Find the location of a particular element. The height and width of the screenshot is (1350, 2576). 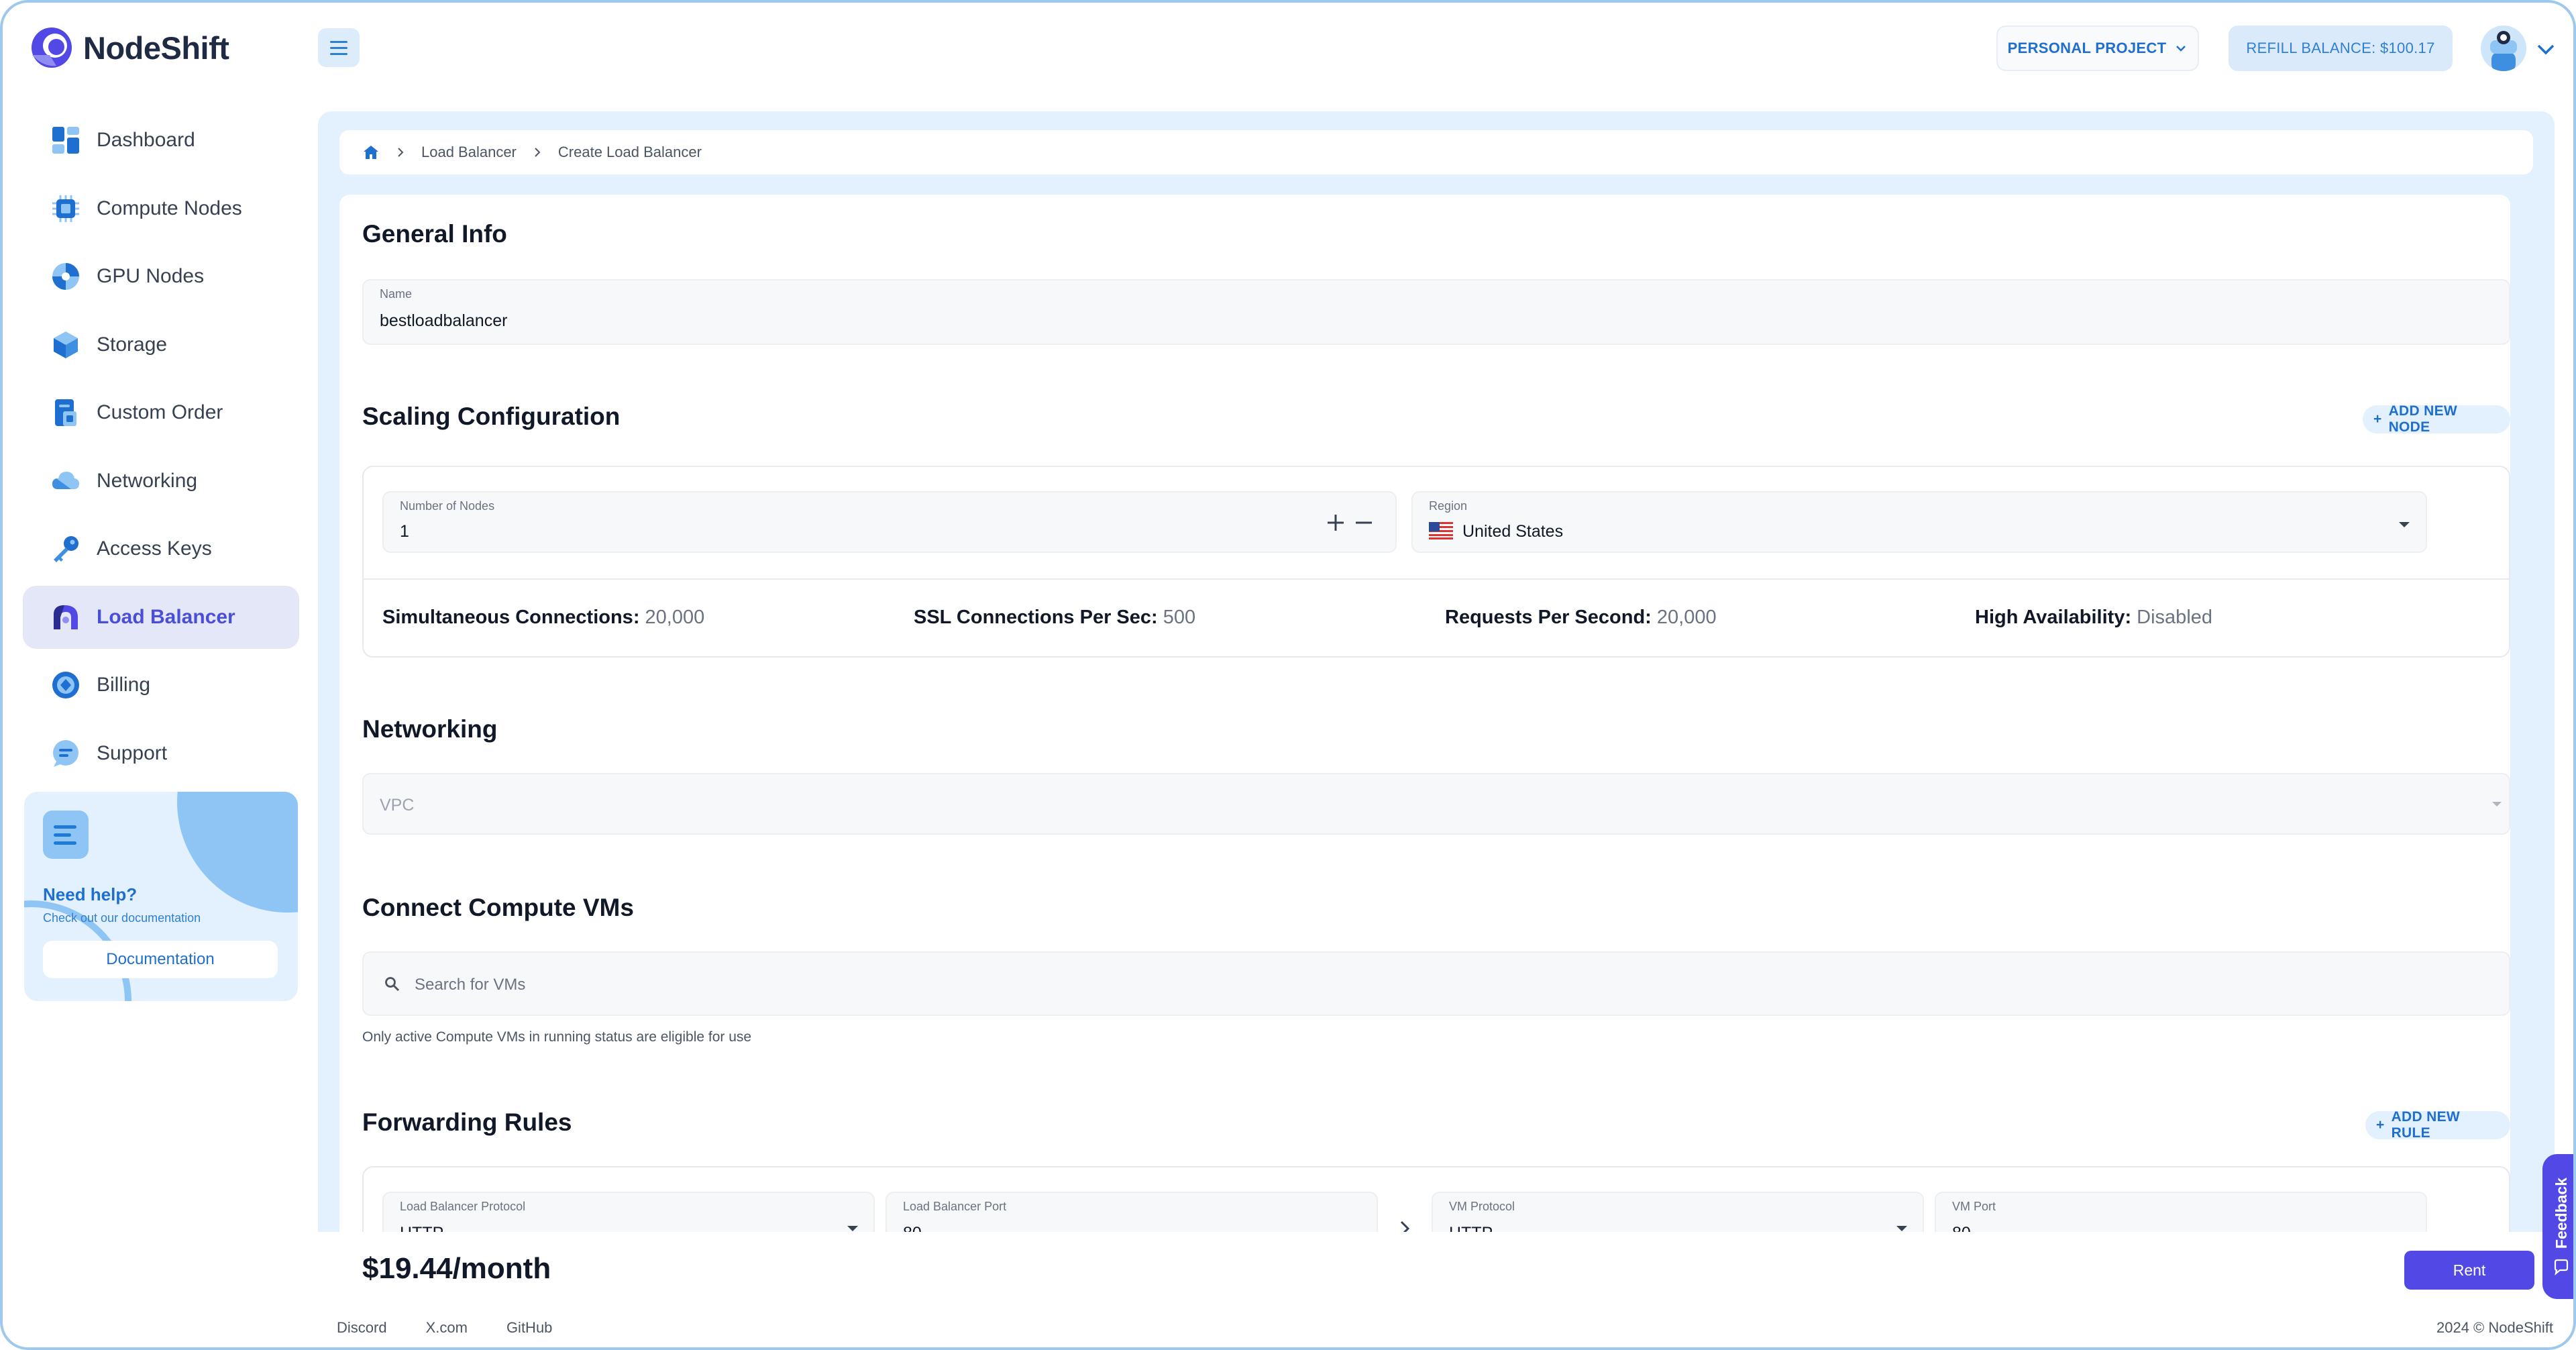

section-title-connect-compute-vms: Connect Compute VMs is located at coordinates (498, 907).